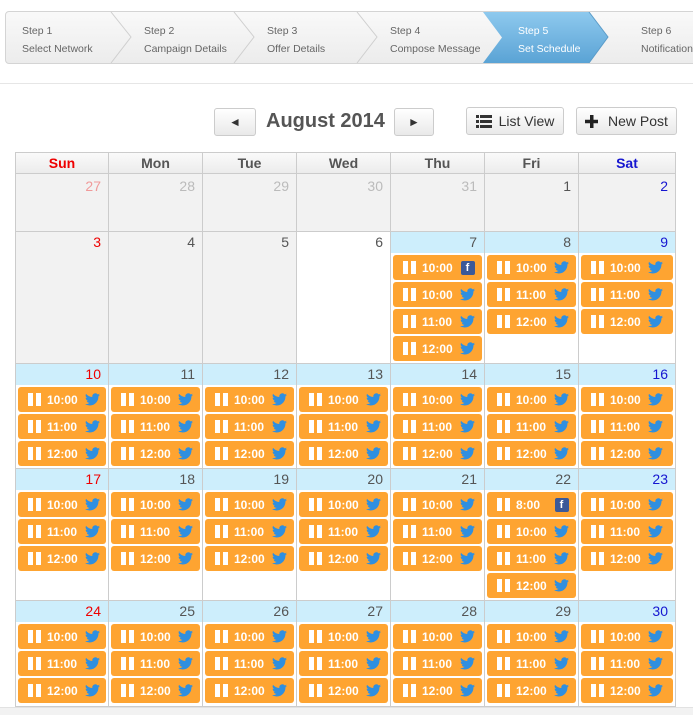 Image resolution: width=693 pixels, height=715 pixels. I want to click on day-cell: 22 8:00 f 10:00 11:00 12:00, so click(532, 535).